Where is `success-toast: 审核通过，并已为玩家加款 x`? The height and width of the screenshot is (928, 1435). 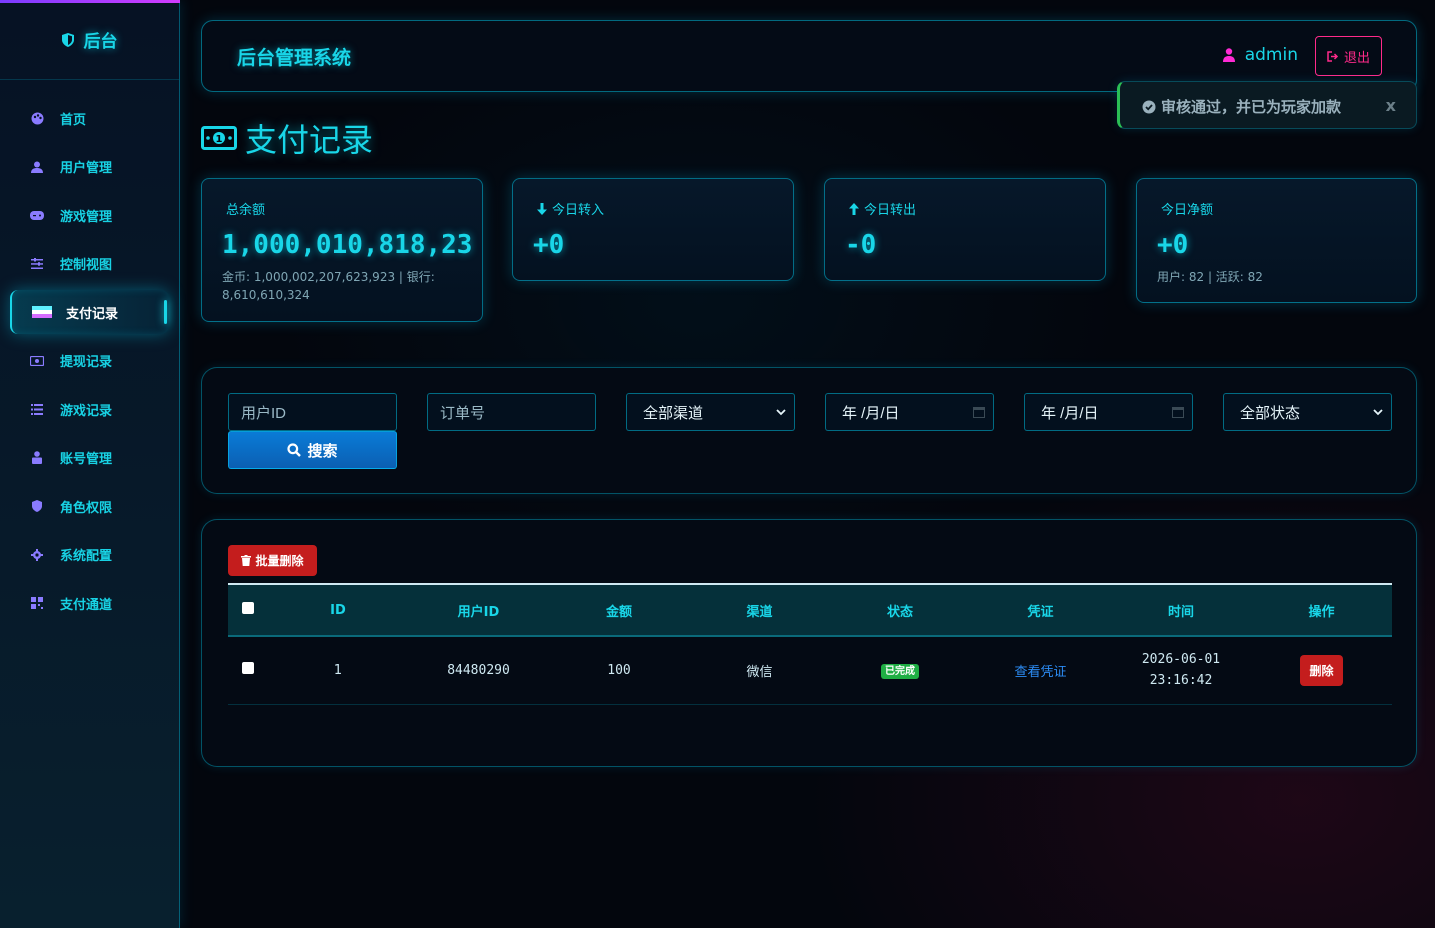
success-toast: 审核通过，并已为玩家加款 x is located at coordinates (1267, 105).